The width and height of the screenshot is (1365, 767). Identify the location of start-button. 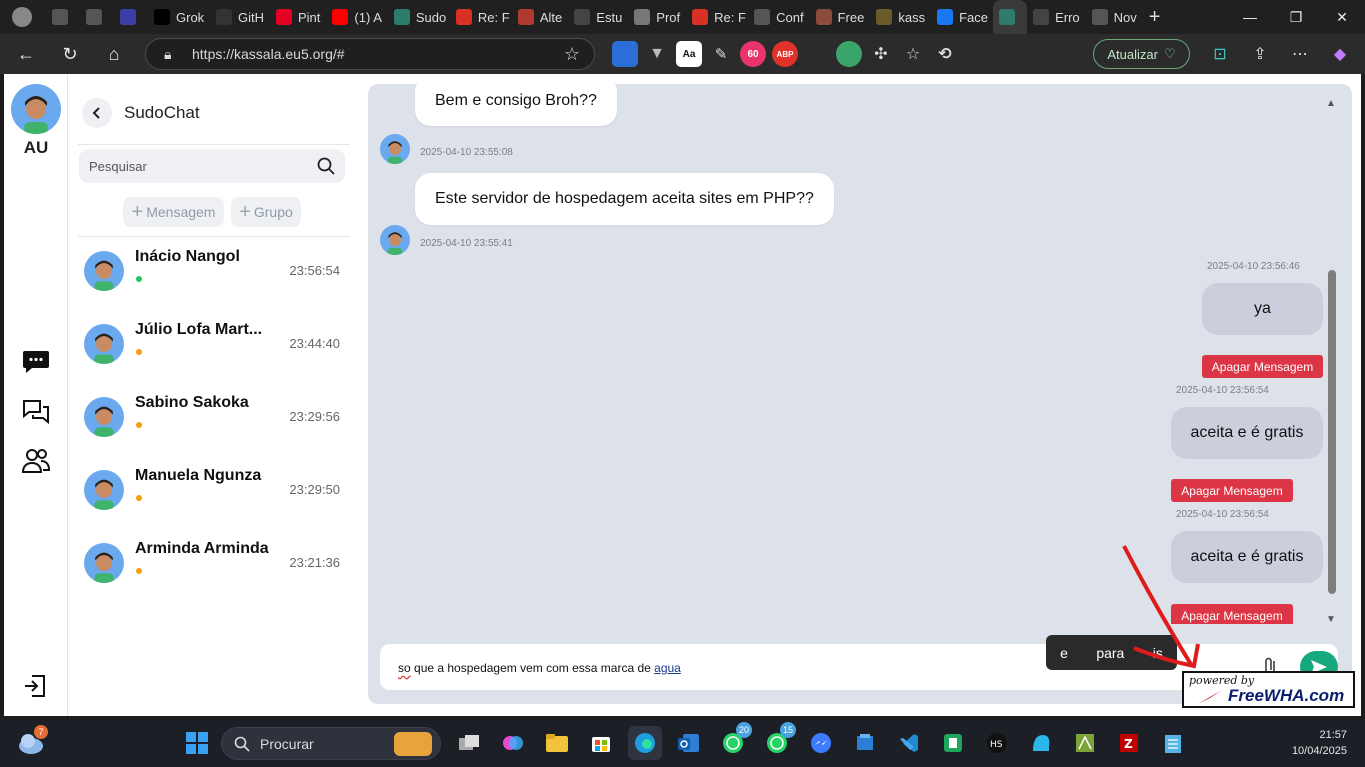
(197, 743).